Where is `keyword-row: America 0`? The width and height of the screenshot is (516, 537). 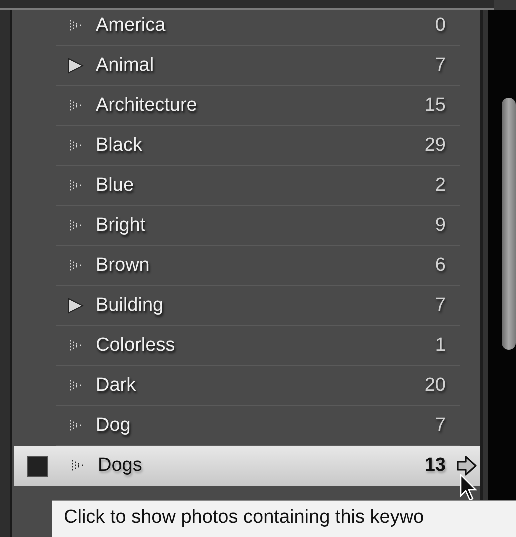
keyword-row: America 0 is located at coordinates (246, 28).